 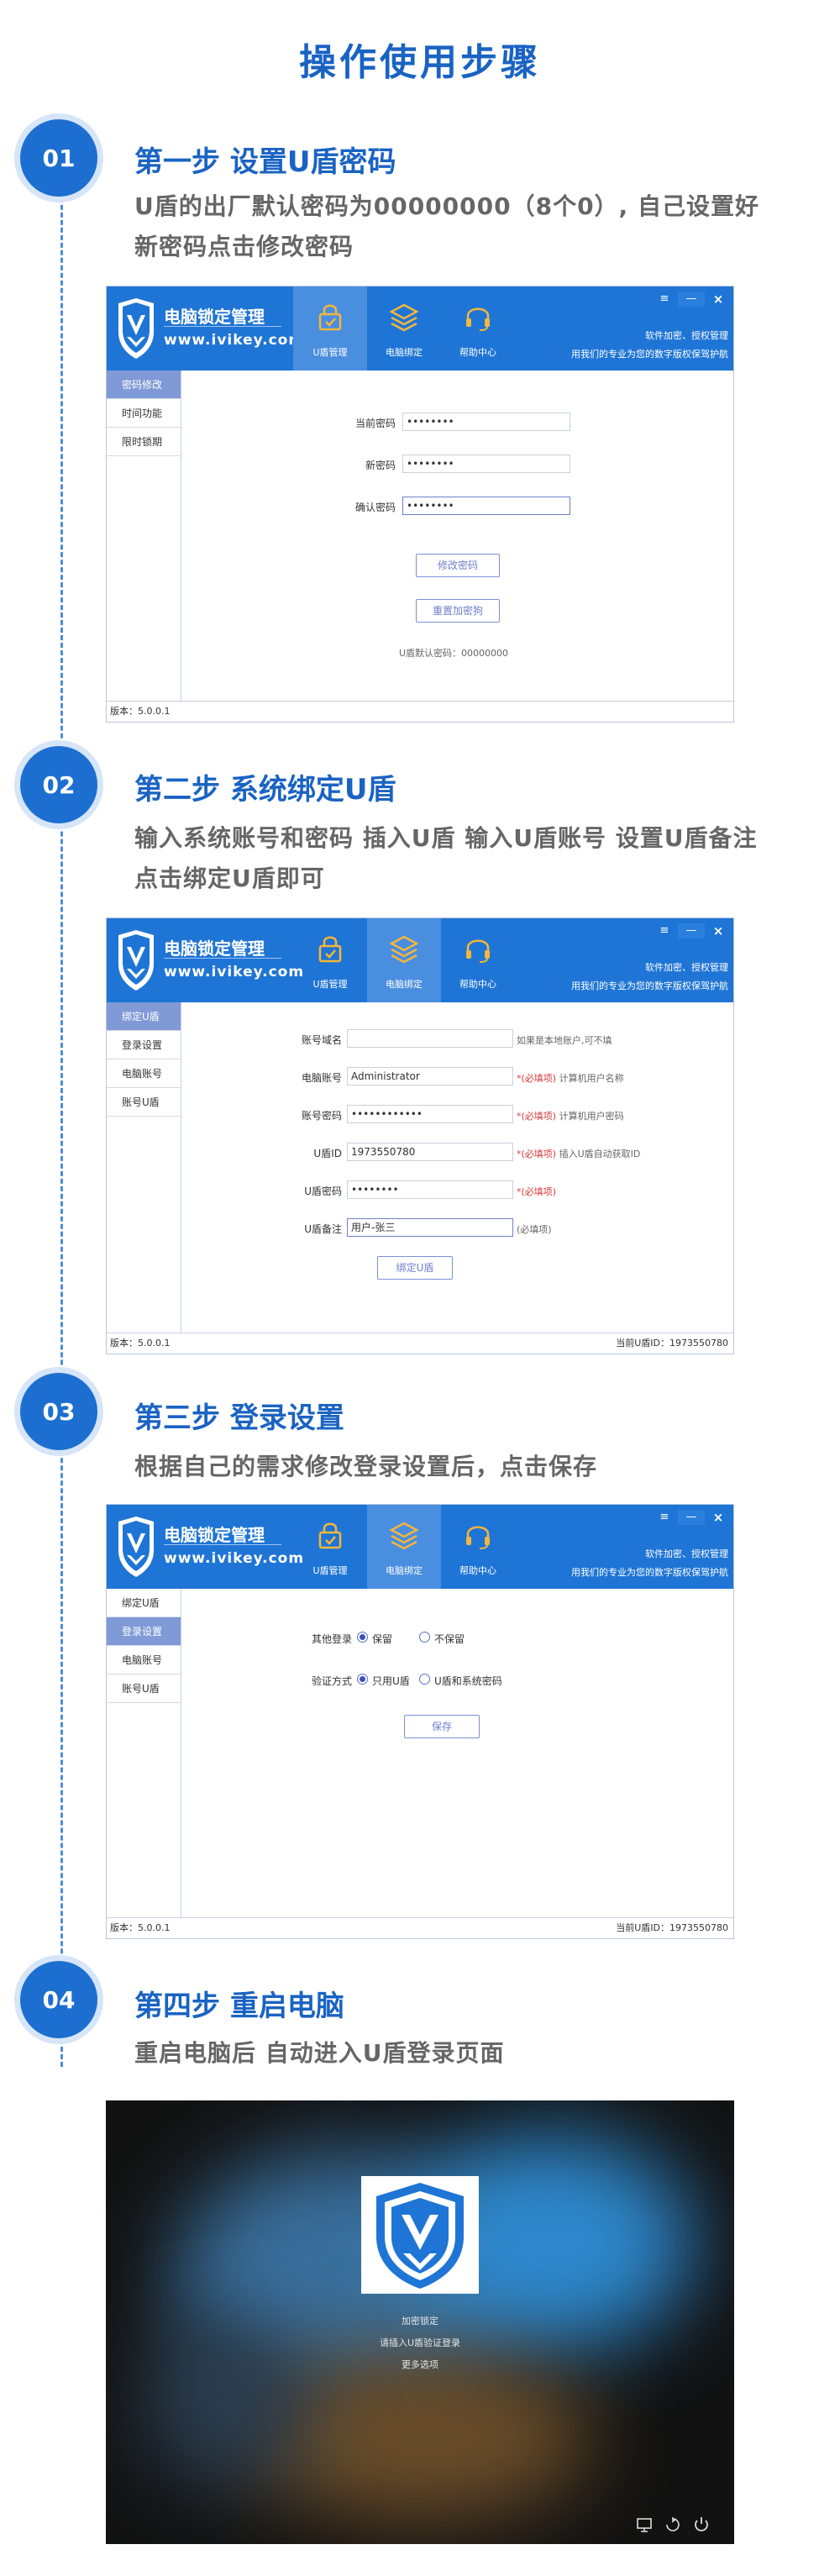 What do you see at coordinates (458, 611) in the screenshot?
I see `reset-dongle-button: 重置加密狗` at bounding box center [458, 611].